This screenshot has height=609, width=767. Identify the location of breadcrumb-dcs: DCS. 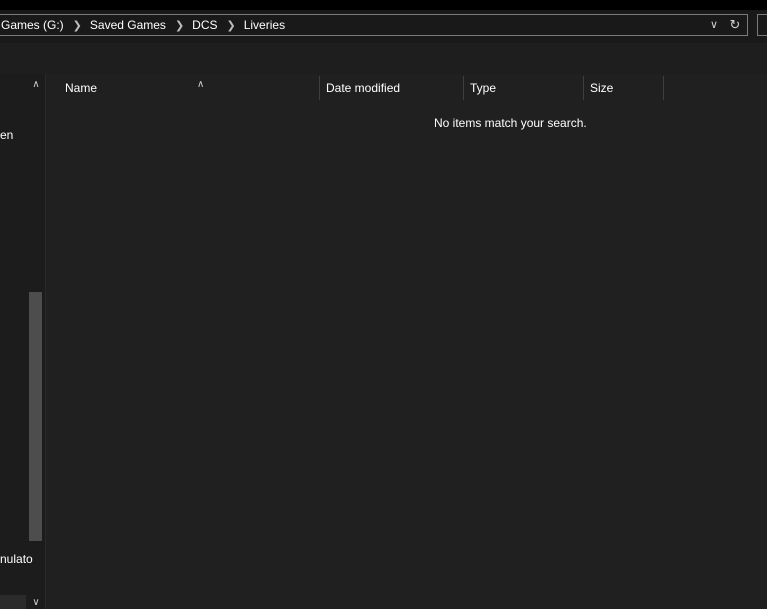
(206, 25).